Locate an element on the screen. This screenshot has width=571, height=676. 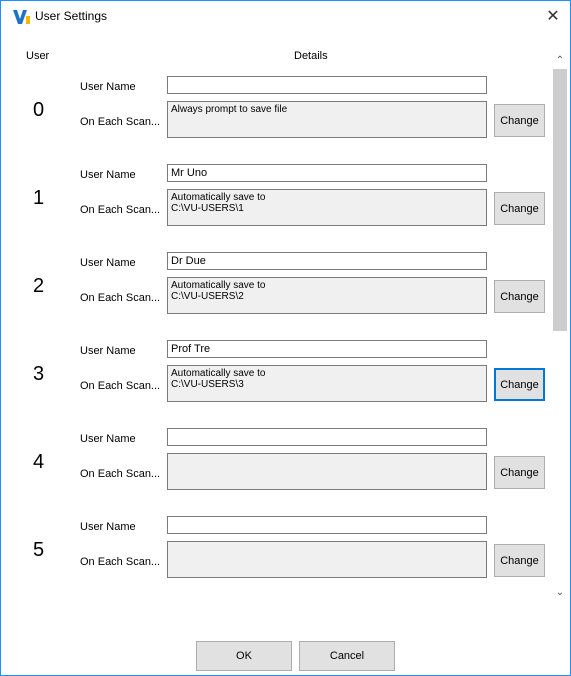
close-button: ✕ is located at coordinates (553, 16).